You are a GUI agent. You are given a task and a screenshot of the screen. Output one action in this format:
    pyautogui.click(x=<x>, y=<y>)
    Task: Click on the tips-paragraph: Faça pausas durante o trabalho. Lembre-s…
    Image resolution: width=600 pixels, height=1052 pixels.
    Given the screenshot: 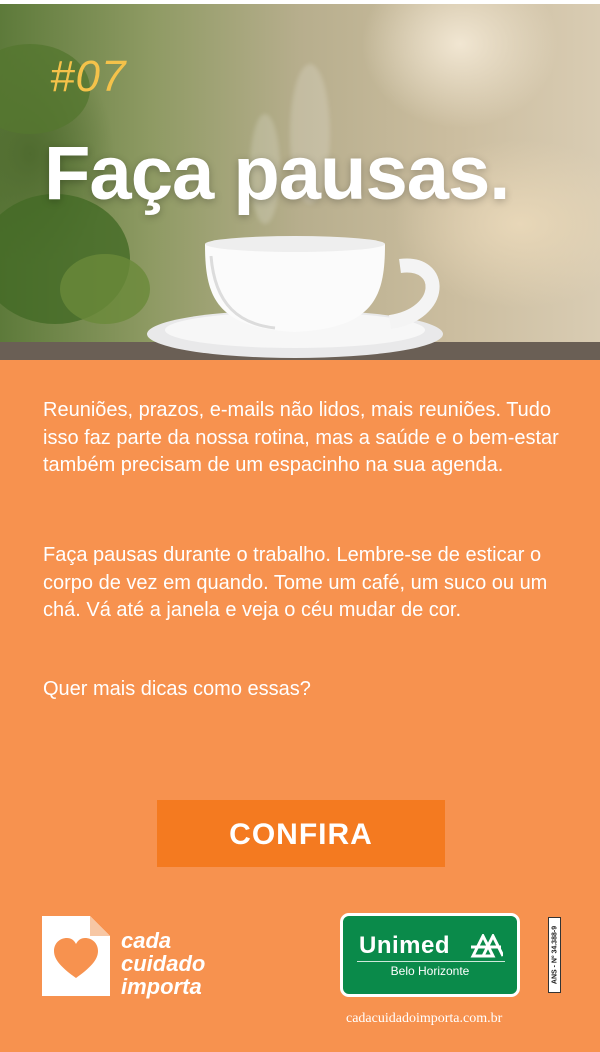 What is the action you would take?
    pyautogui.click(x=295, y=582)
    